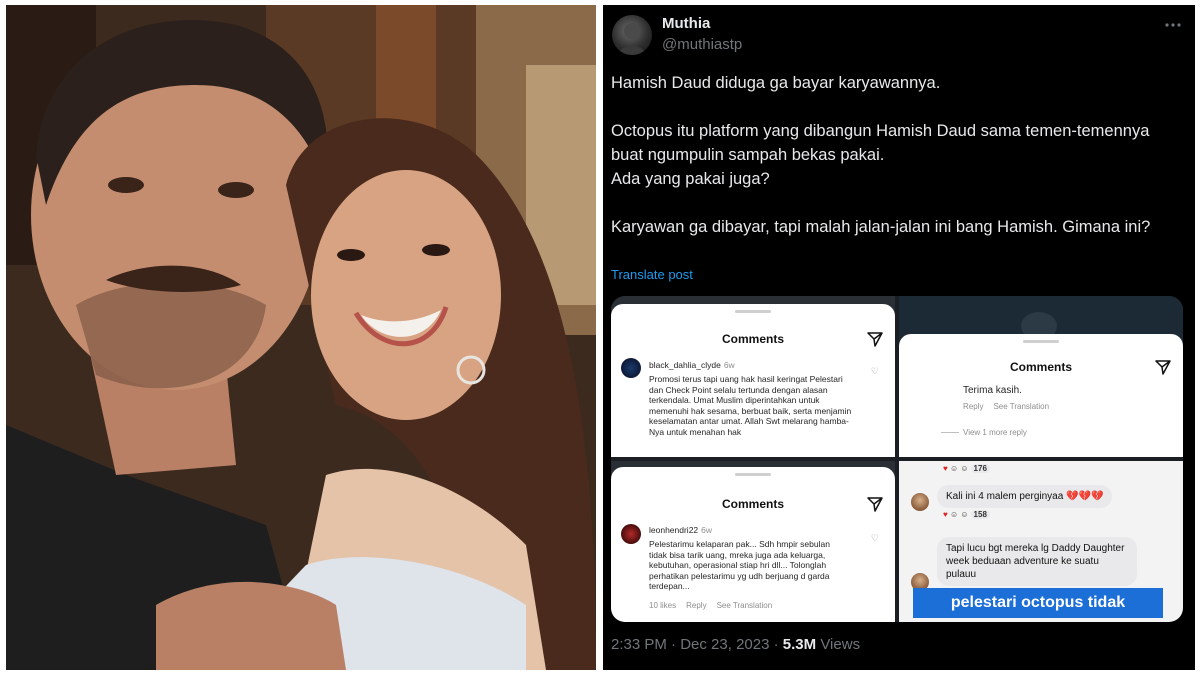  Describe the element at coordinates (686, 23) in the screenshot. I see `author-name: Muthia` at that location.